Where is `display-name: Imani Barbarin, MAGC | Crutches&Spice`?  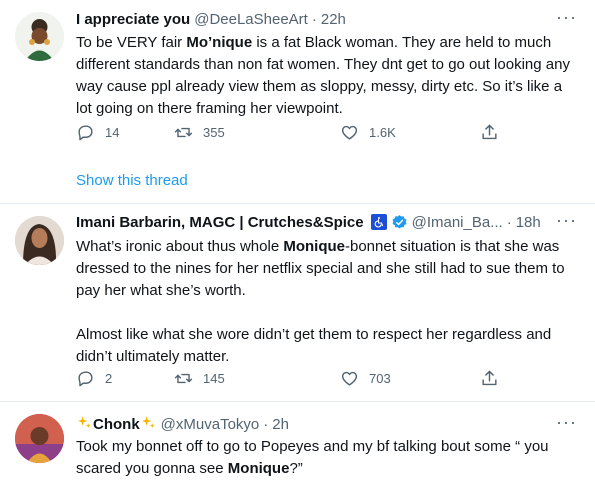 display-name: Imani Barbarin, MAGC | Crutches&Spice is located at coordinates (220, 222).